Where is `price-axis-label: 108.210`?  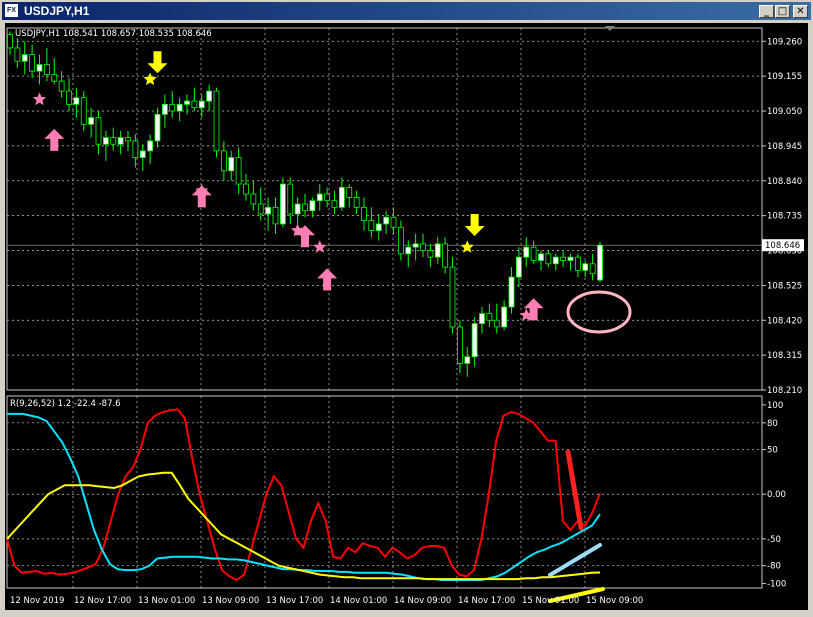
price-axis-label: 108.210 is located at coordinates (784, 391).